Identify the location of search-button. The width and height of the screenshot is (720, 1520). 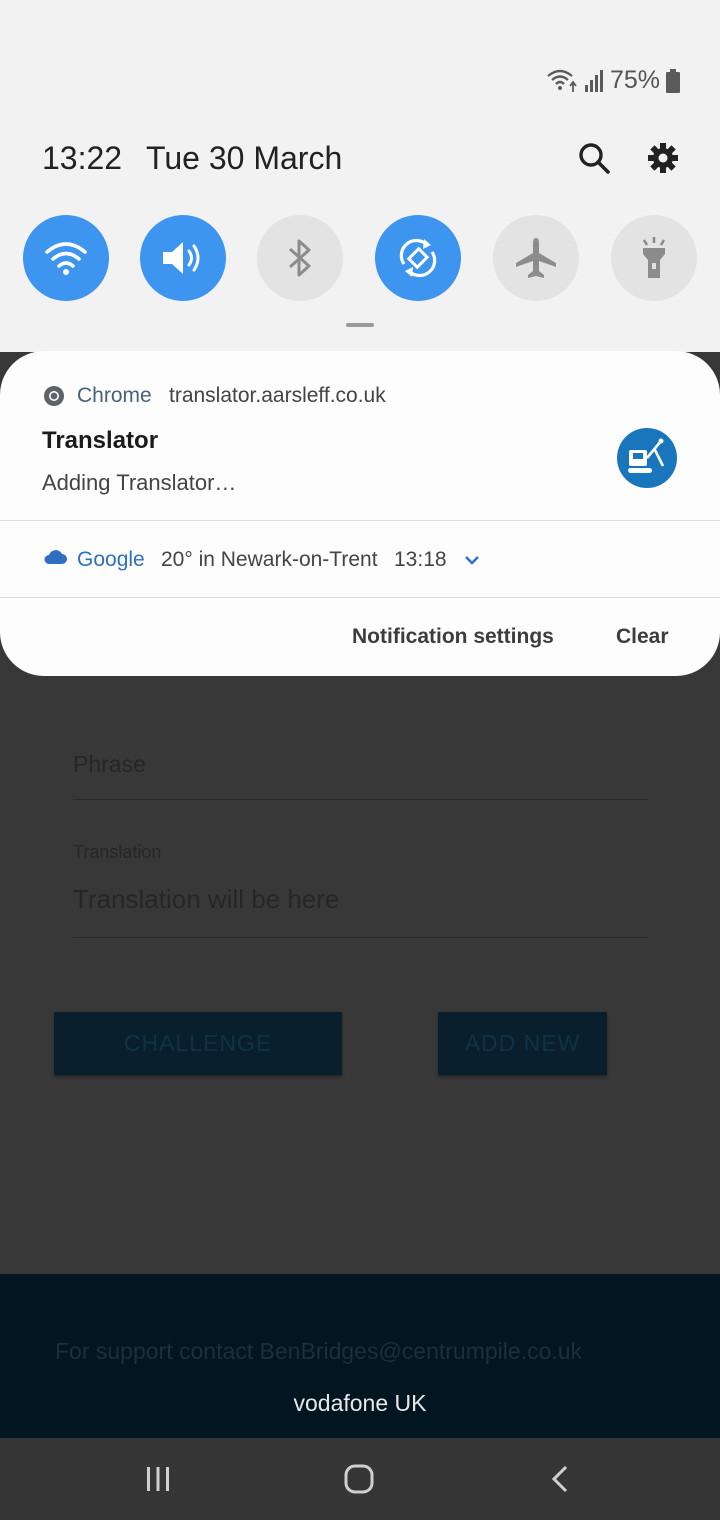
(594, 158).